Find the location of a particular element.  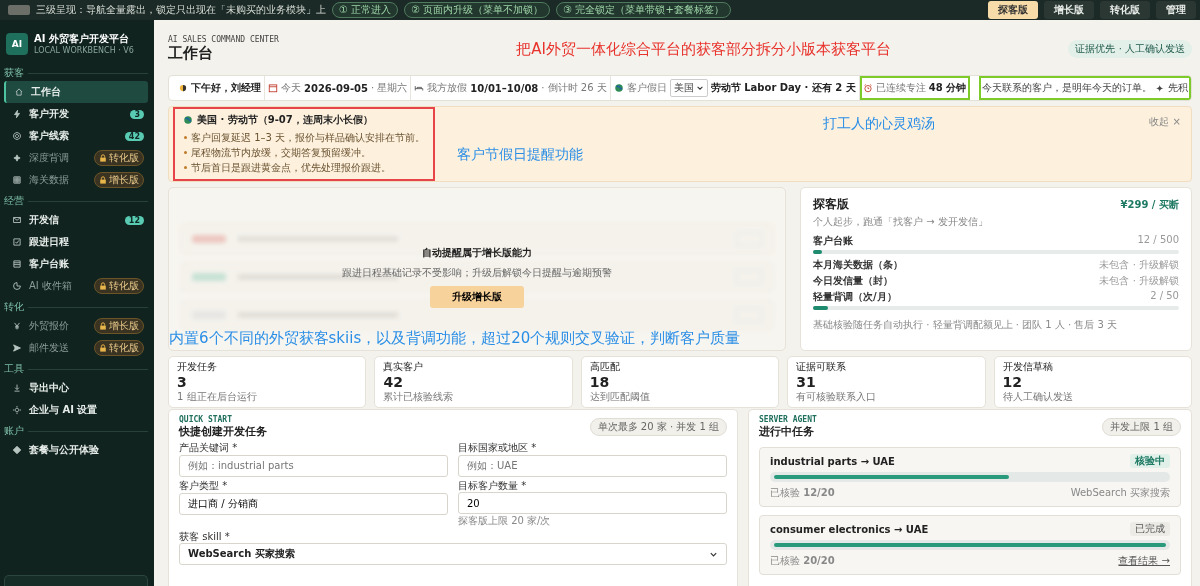

sidebar-item: 邮件发送 转化版 is located at coordinates (76, 348).